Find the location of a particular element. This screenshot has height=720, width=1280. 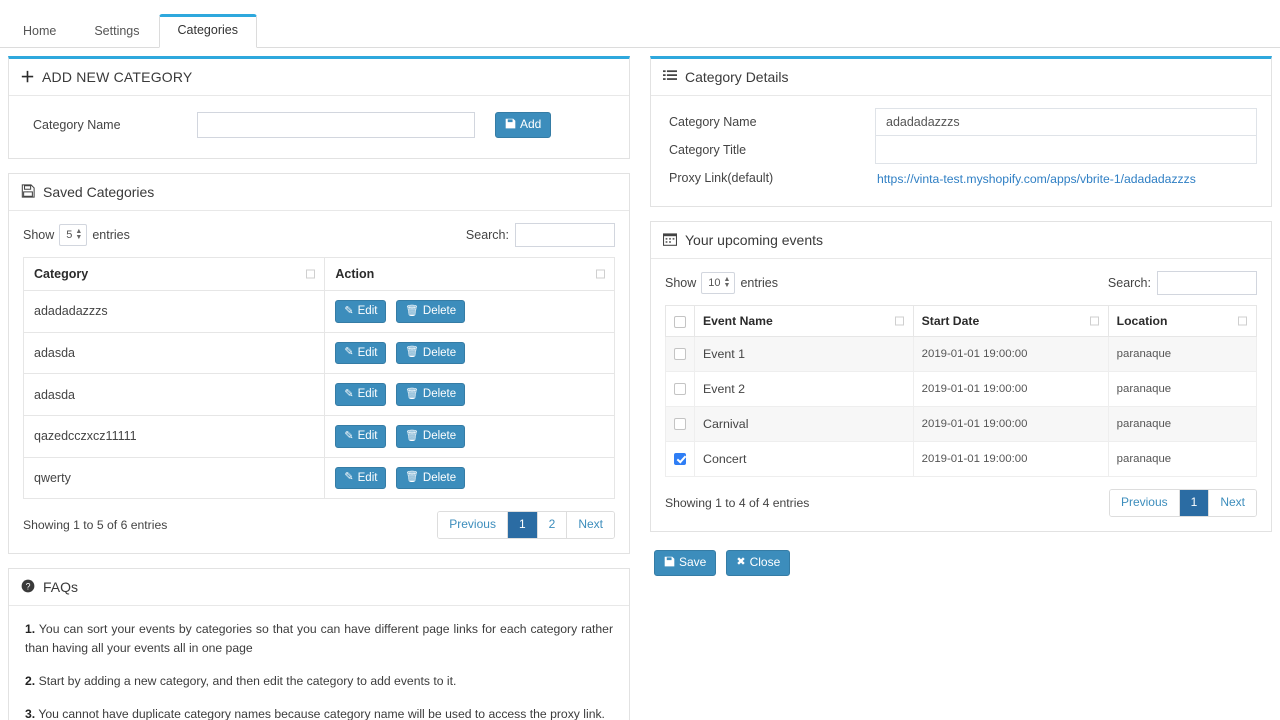

main-tabbar: Home Settings Categories is located at coordinates (640, 24).